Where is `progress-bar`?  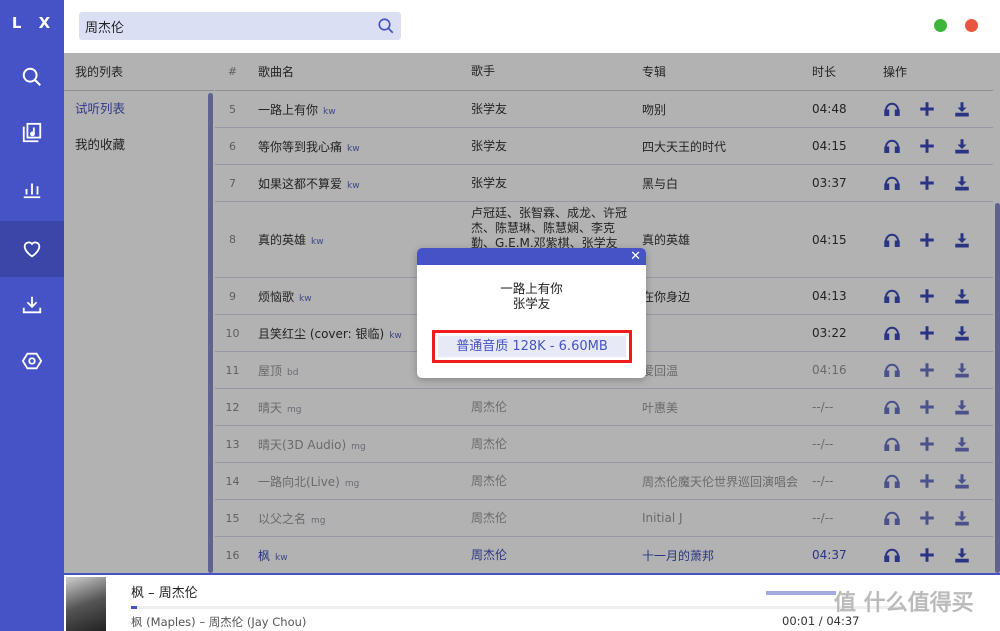 progress-bar is located at coordinates (516, 607).